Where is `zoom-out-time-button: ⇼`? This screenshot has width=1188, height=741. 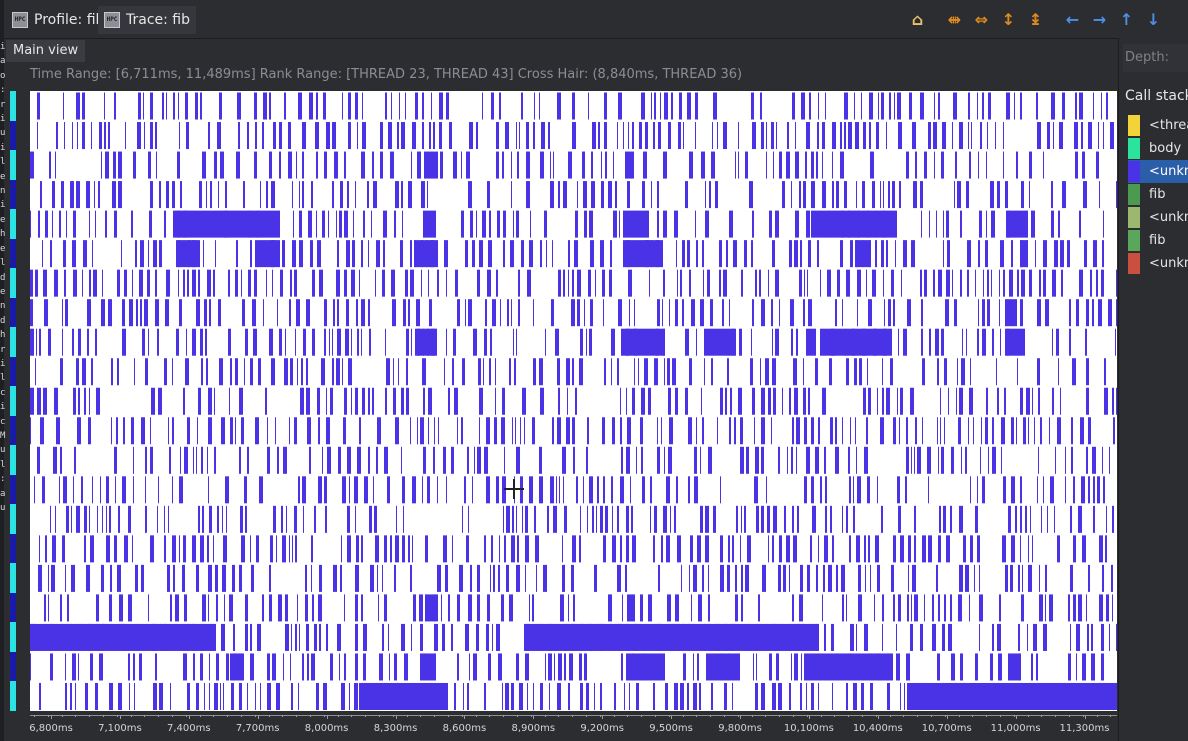
zoom-out-time-button: ⇼ is located at coordinates (954, 19).